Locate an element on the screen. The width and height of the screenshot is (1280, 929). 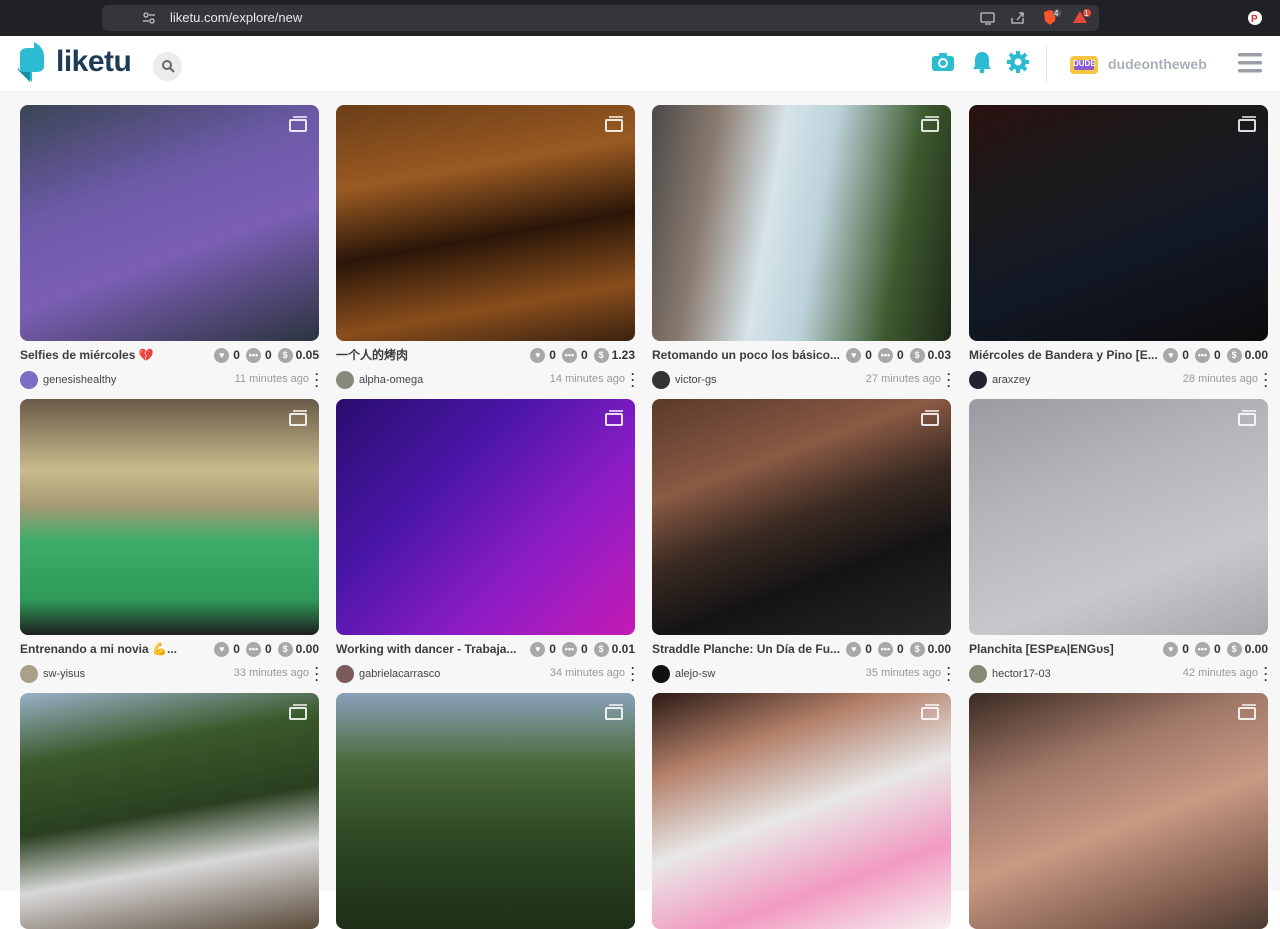
author-name: araxzey is located at coordinates (1011, 380).